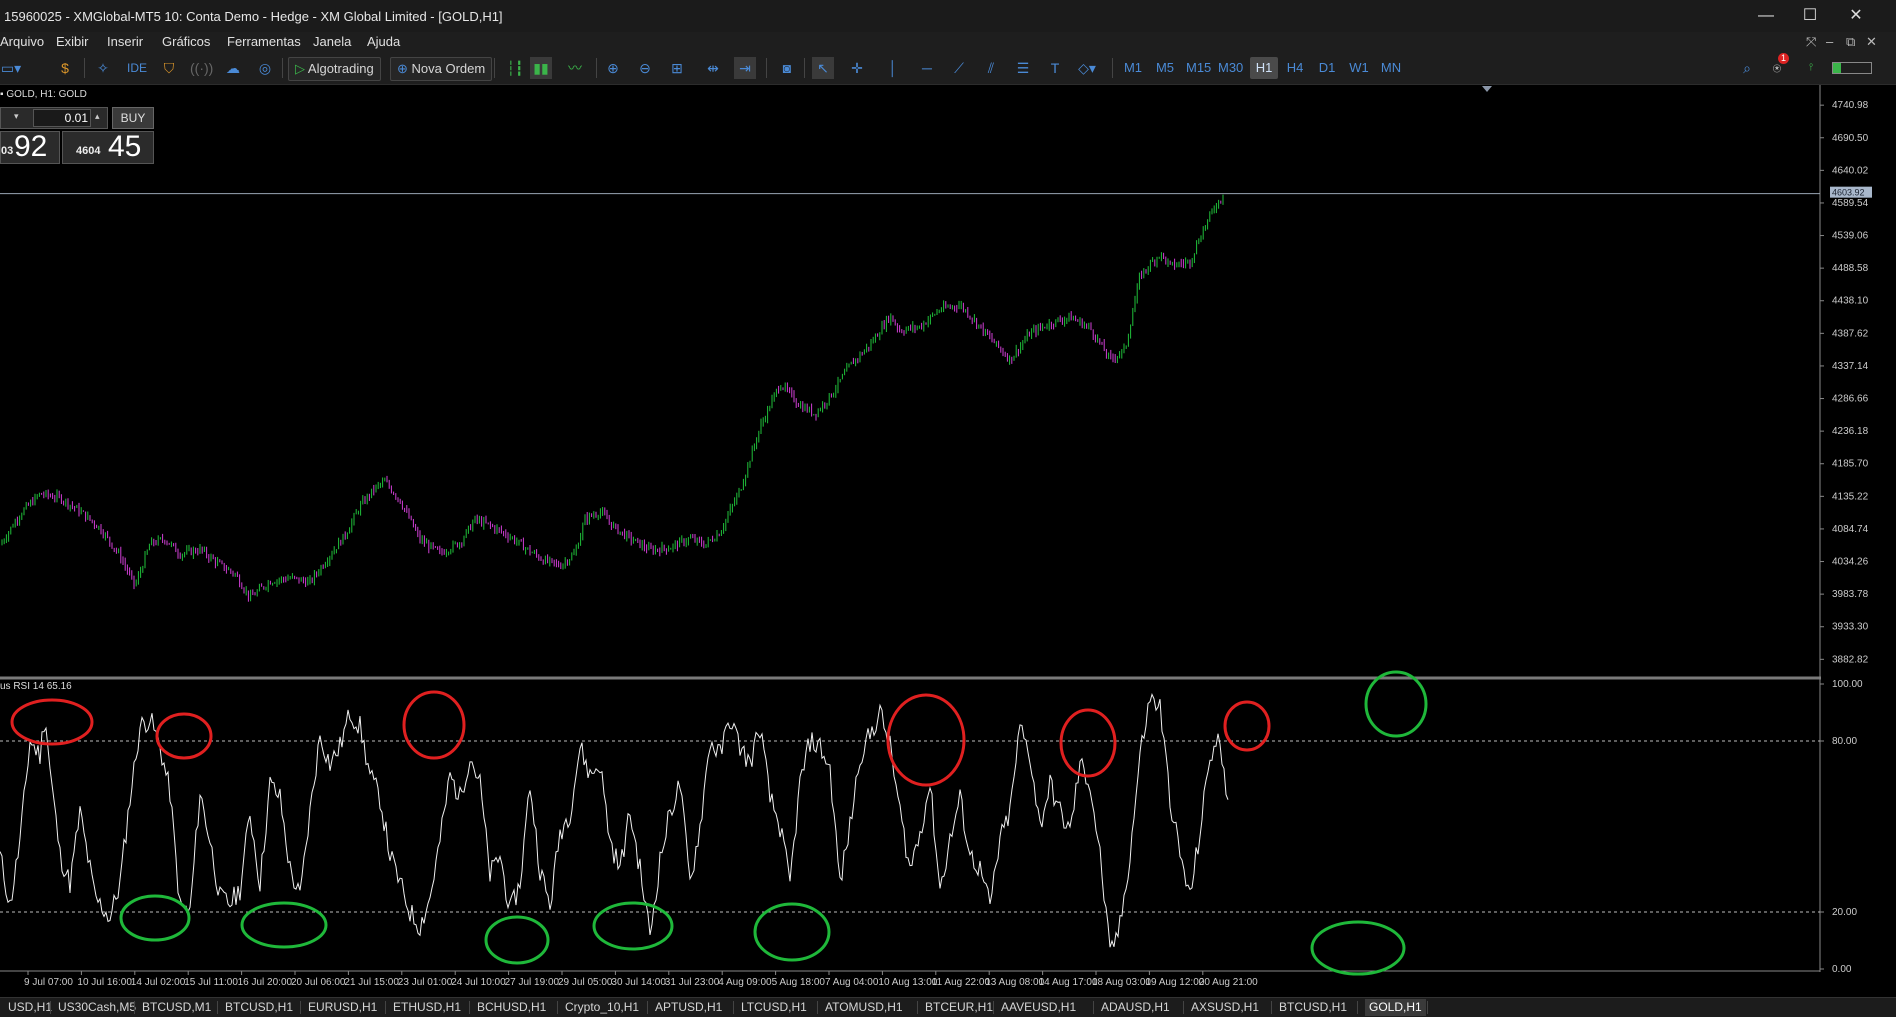 This screenshot has width=1896, height=1017. What do you see at coordinates (787, 68) in the screenshot?
I see `screenshot-icon: ◙` at bounding box center [787, 68].